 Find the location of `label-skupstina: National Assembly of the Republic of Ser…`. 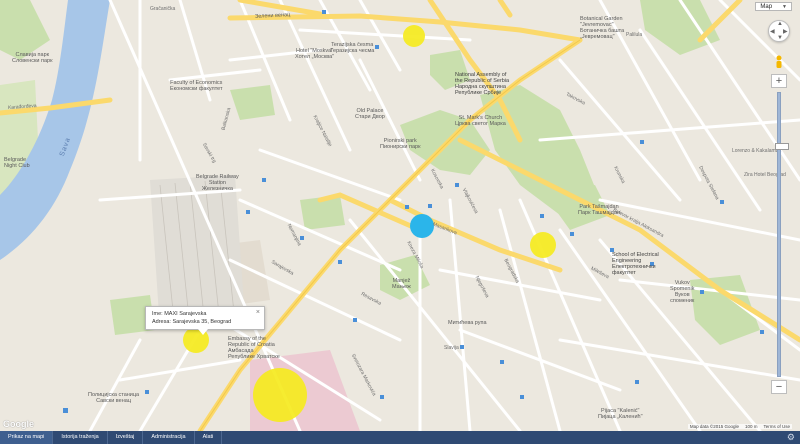

label-skupstina: National Assembly of the Republic of Ser… is located at coordinates (482, 84).